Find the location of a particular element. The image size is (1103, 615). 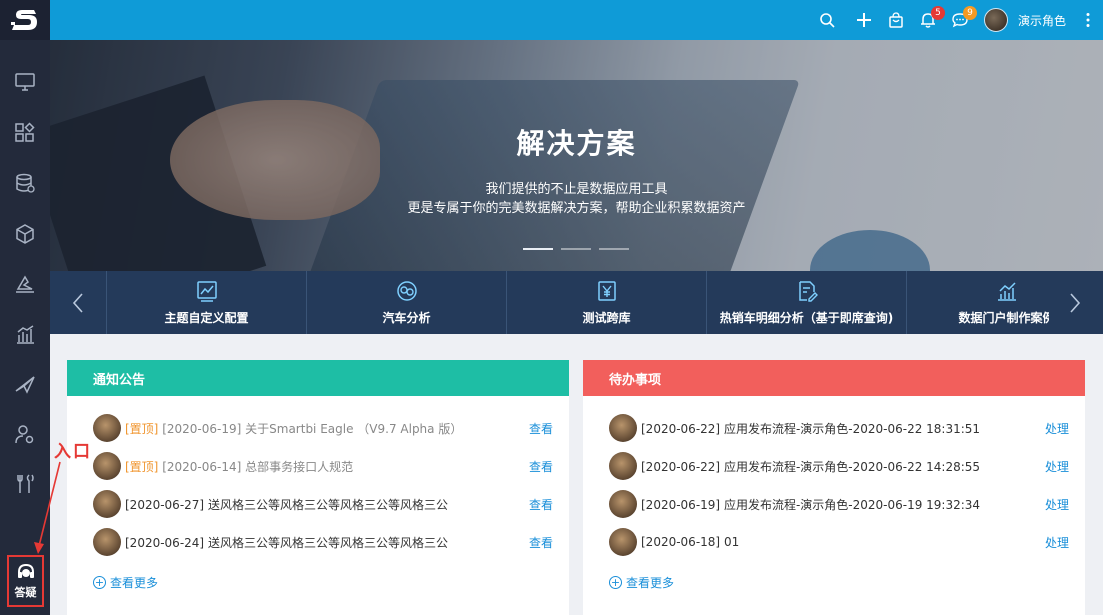

notice-panel-title: 通知公告 is located at coordinates (318, 378).